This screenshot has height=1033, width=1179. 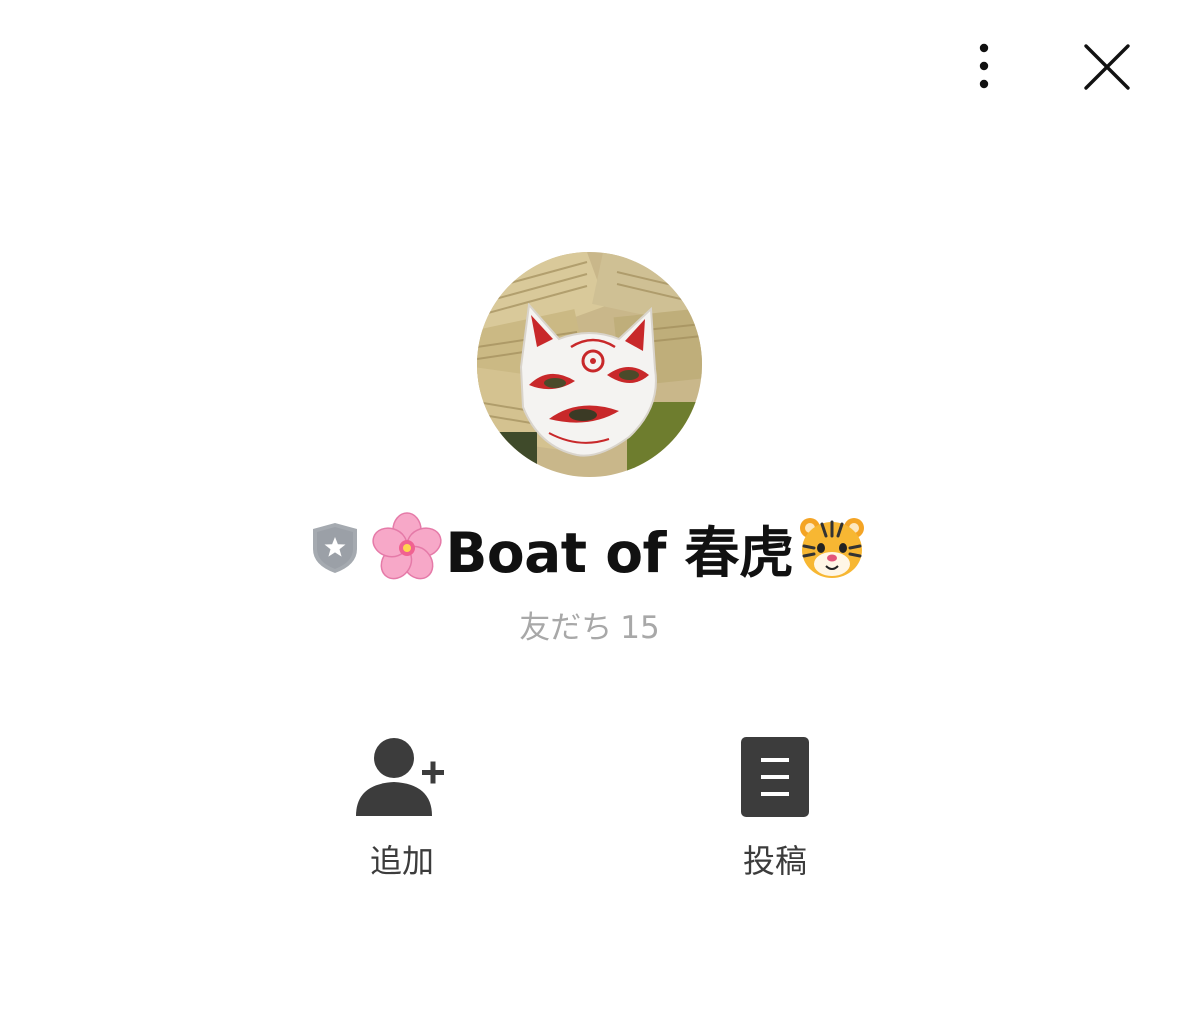 I want to click on cherry-blossom-icon, so click(x=407, y=546).